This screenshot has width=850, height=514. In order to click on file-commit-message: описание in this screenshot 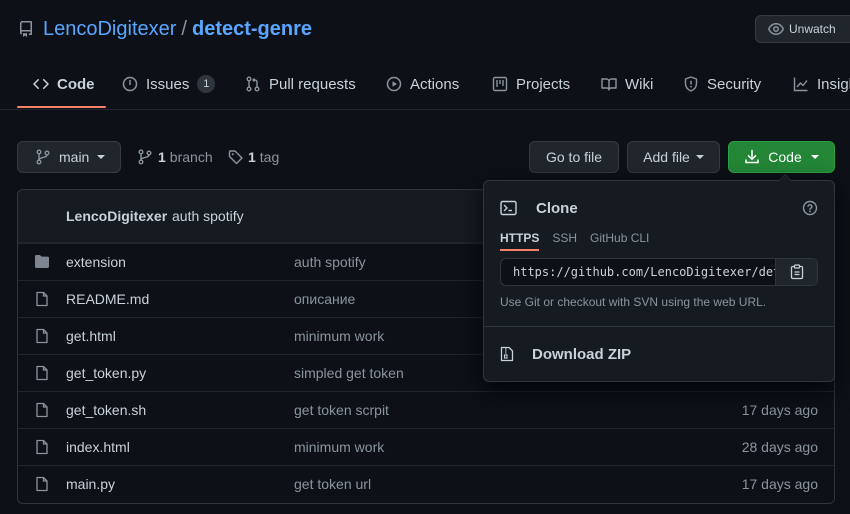, I will do `click(324, 299)`.